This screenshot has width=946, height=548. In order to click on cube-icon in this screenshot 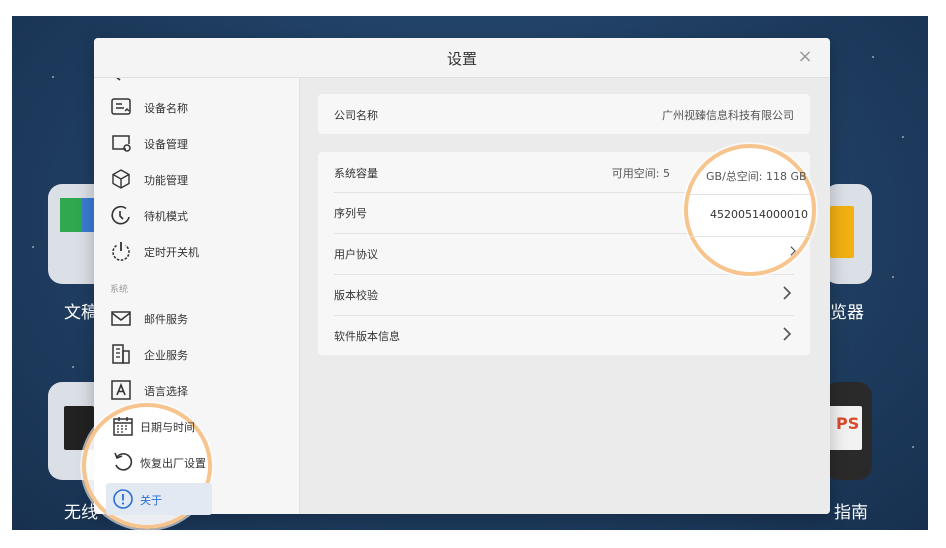, I will do `click(121, 179)`.